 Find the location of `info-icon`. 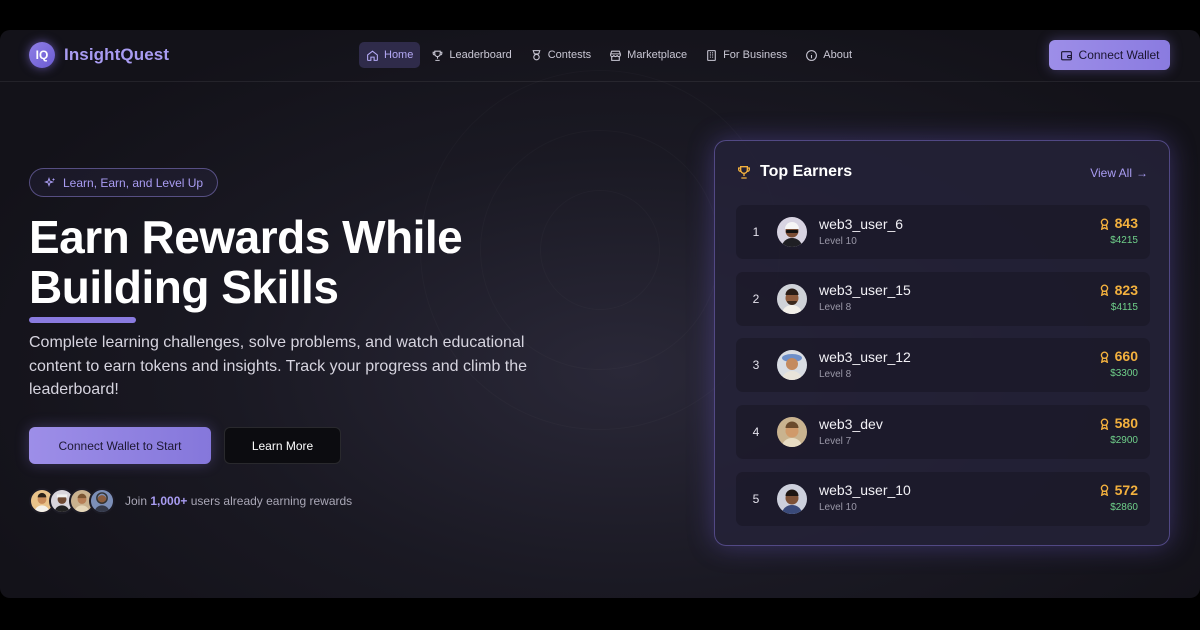

info-icon is located at coordinates (812, 55).